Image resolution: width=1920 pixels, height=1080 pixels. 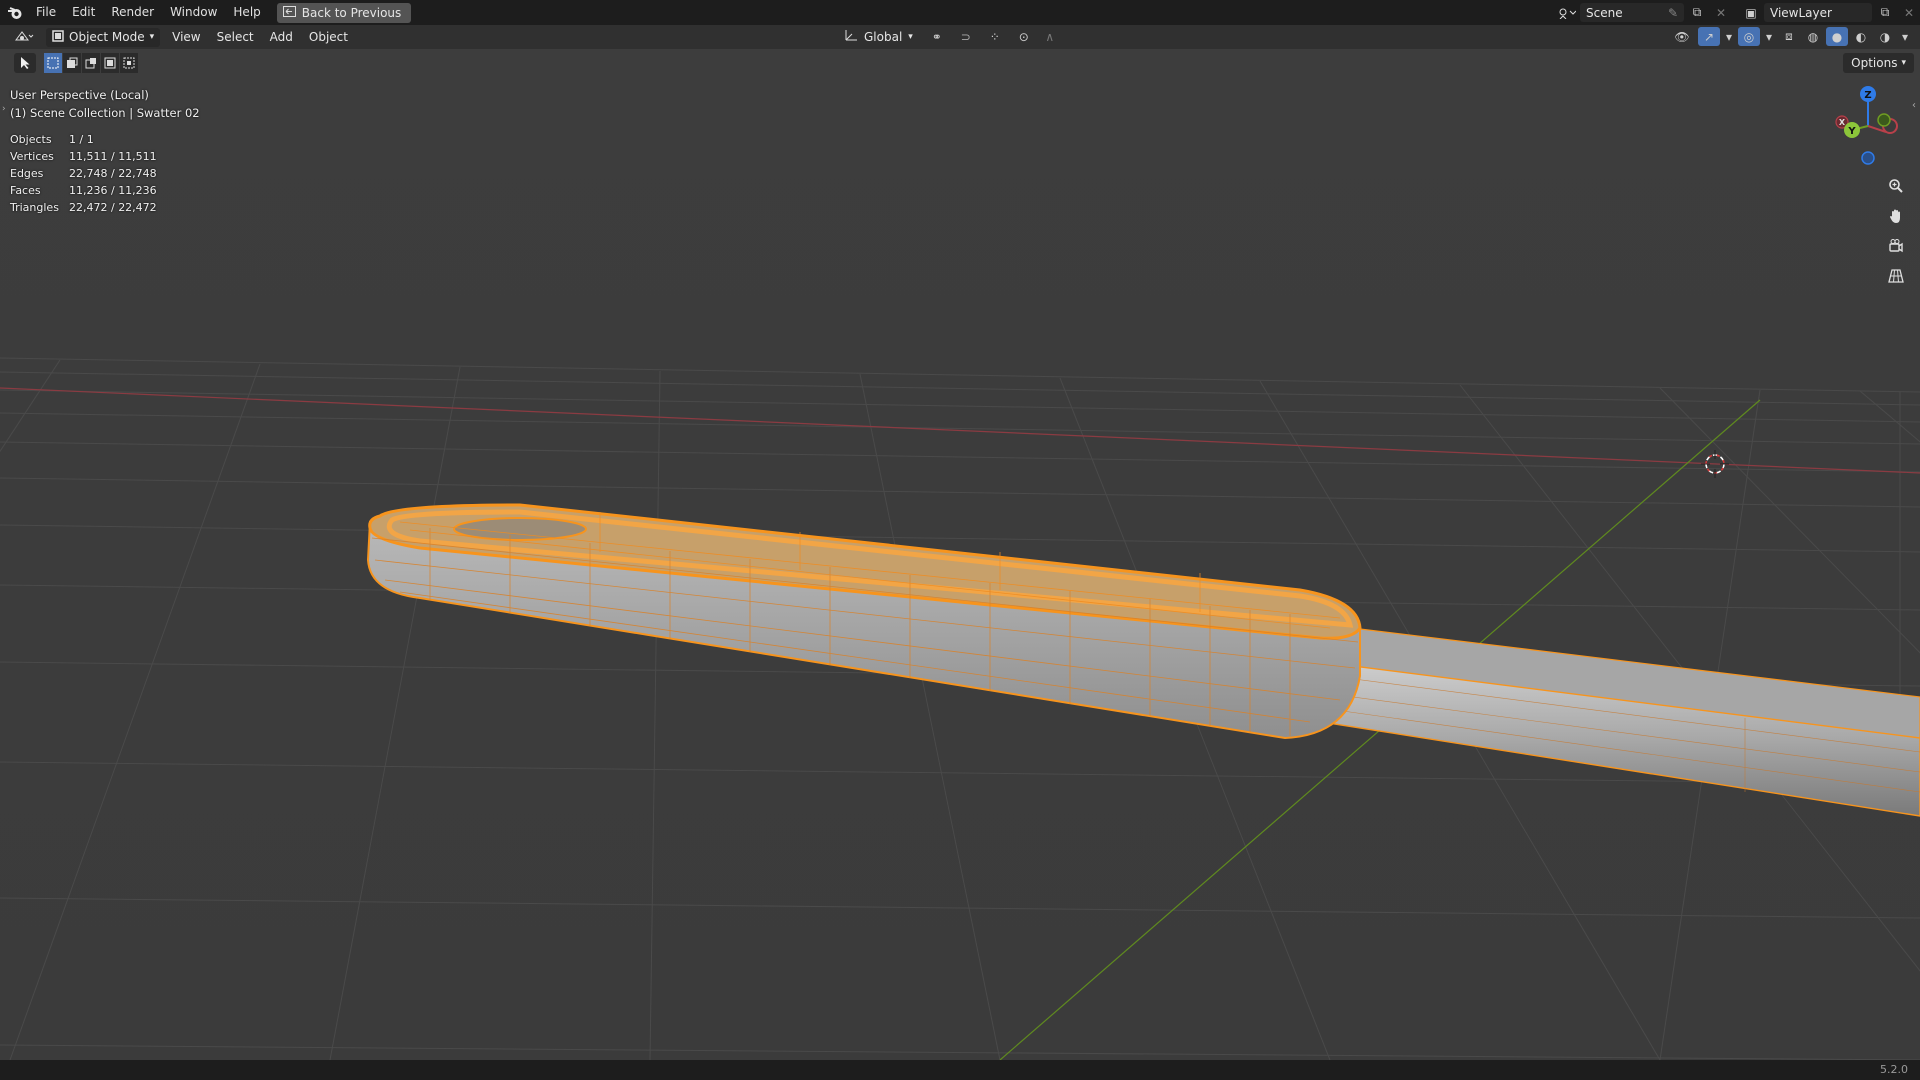 I want to click on selection-mode-group, so click(x=91, y=63).